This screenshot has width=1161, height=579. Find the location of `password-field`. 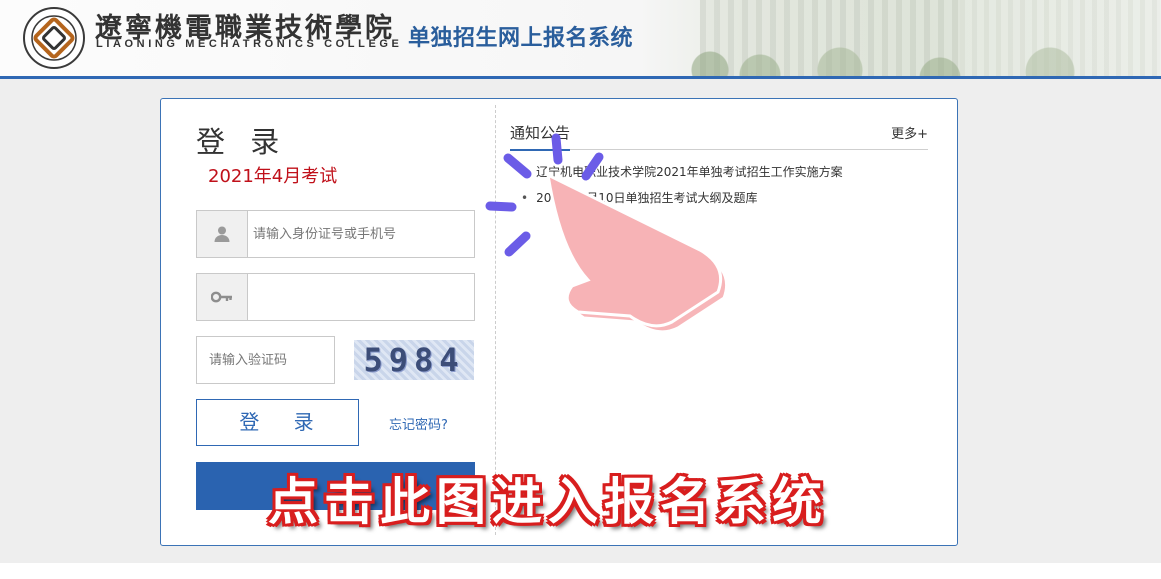

password-field is located at coordinates (335, 297).